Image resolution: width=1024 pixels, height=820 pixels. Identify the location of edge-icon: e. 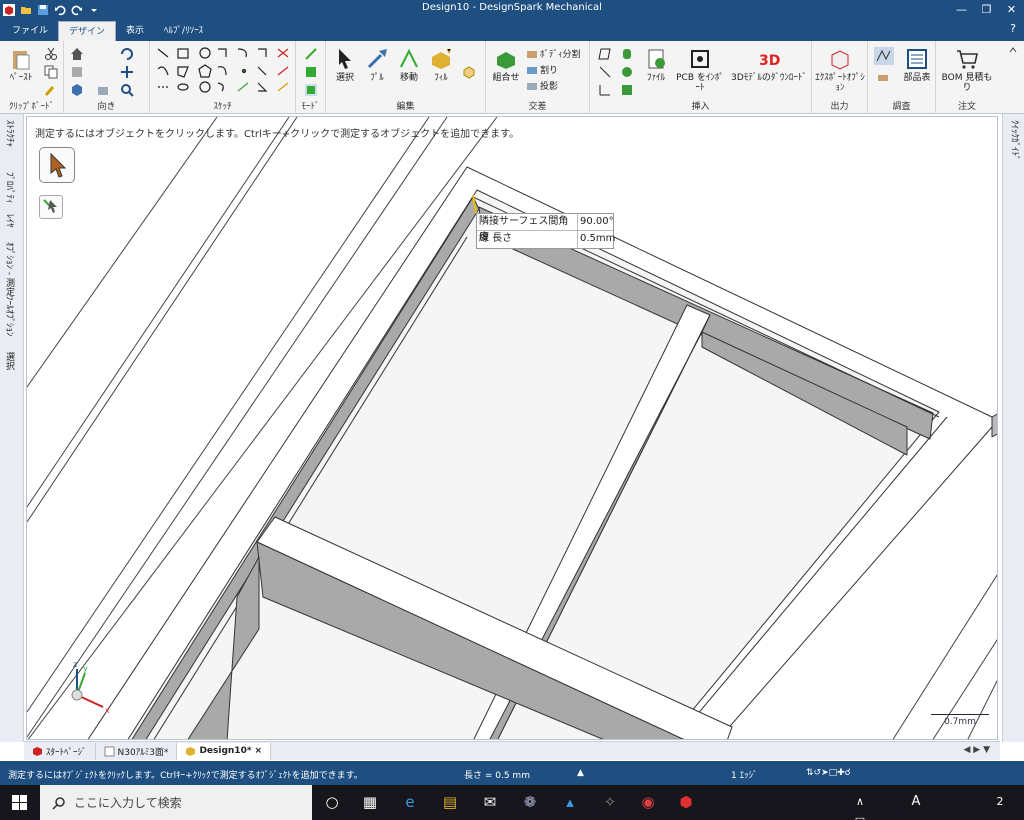
(410, 802).